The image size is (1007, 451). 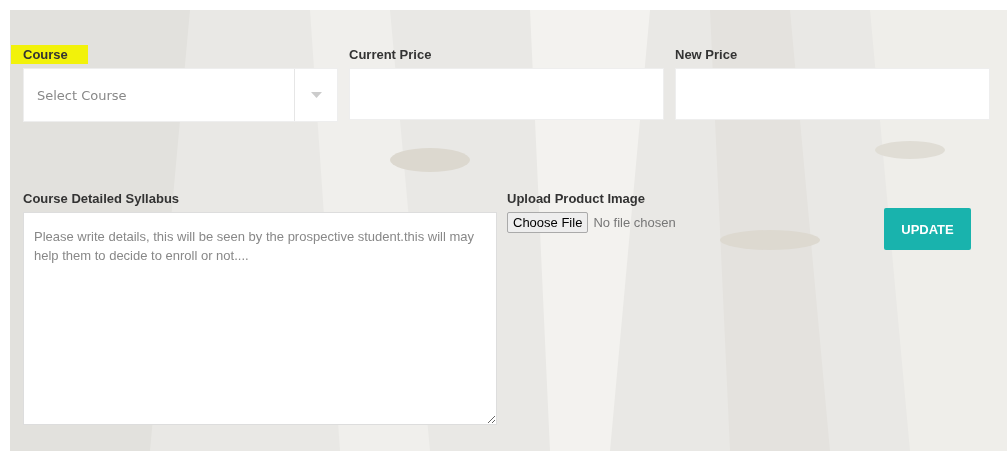 What do you see at coordinates (180, 95) in the screenshot?
I see `course-select: Select Course` at bounding box center [180, 95].